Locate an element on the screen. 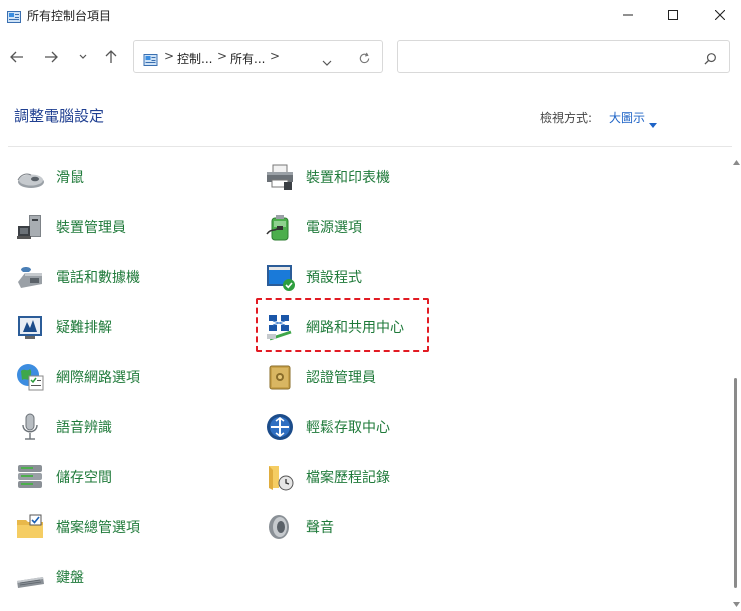 The width and height of the screenshot is (741, 611). item-speech-recognition: 語音辨識 is located at coordinates (63, 427).